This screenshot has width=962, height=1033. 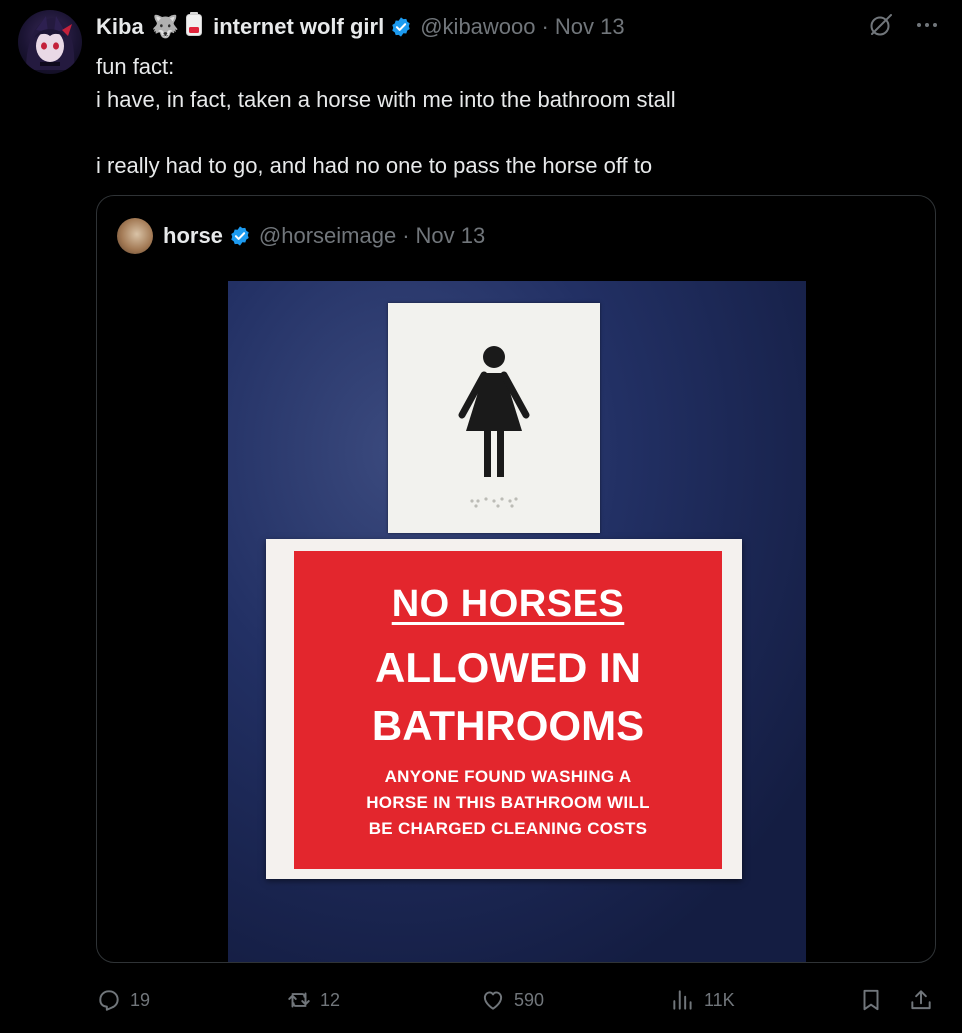 I want to click on sign-title: NO HORSES, so click(x=508, y=604).